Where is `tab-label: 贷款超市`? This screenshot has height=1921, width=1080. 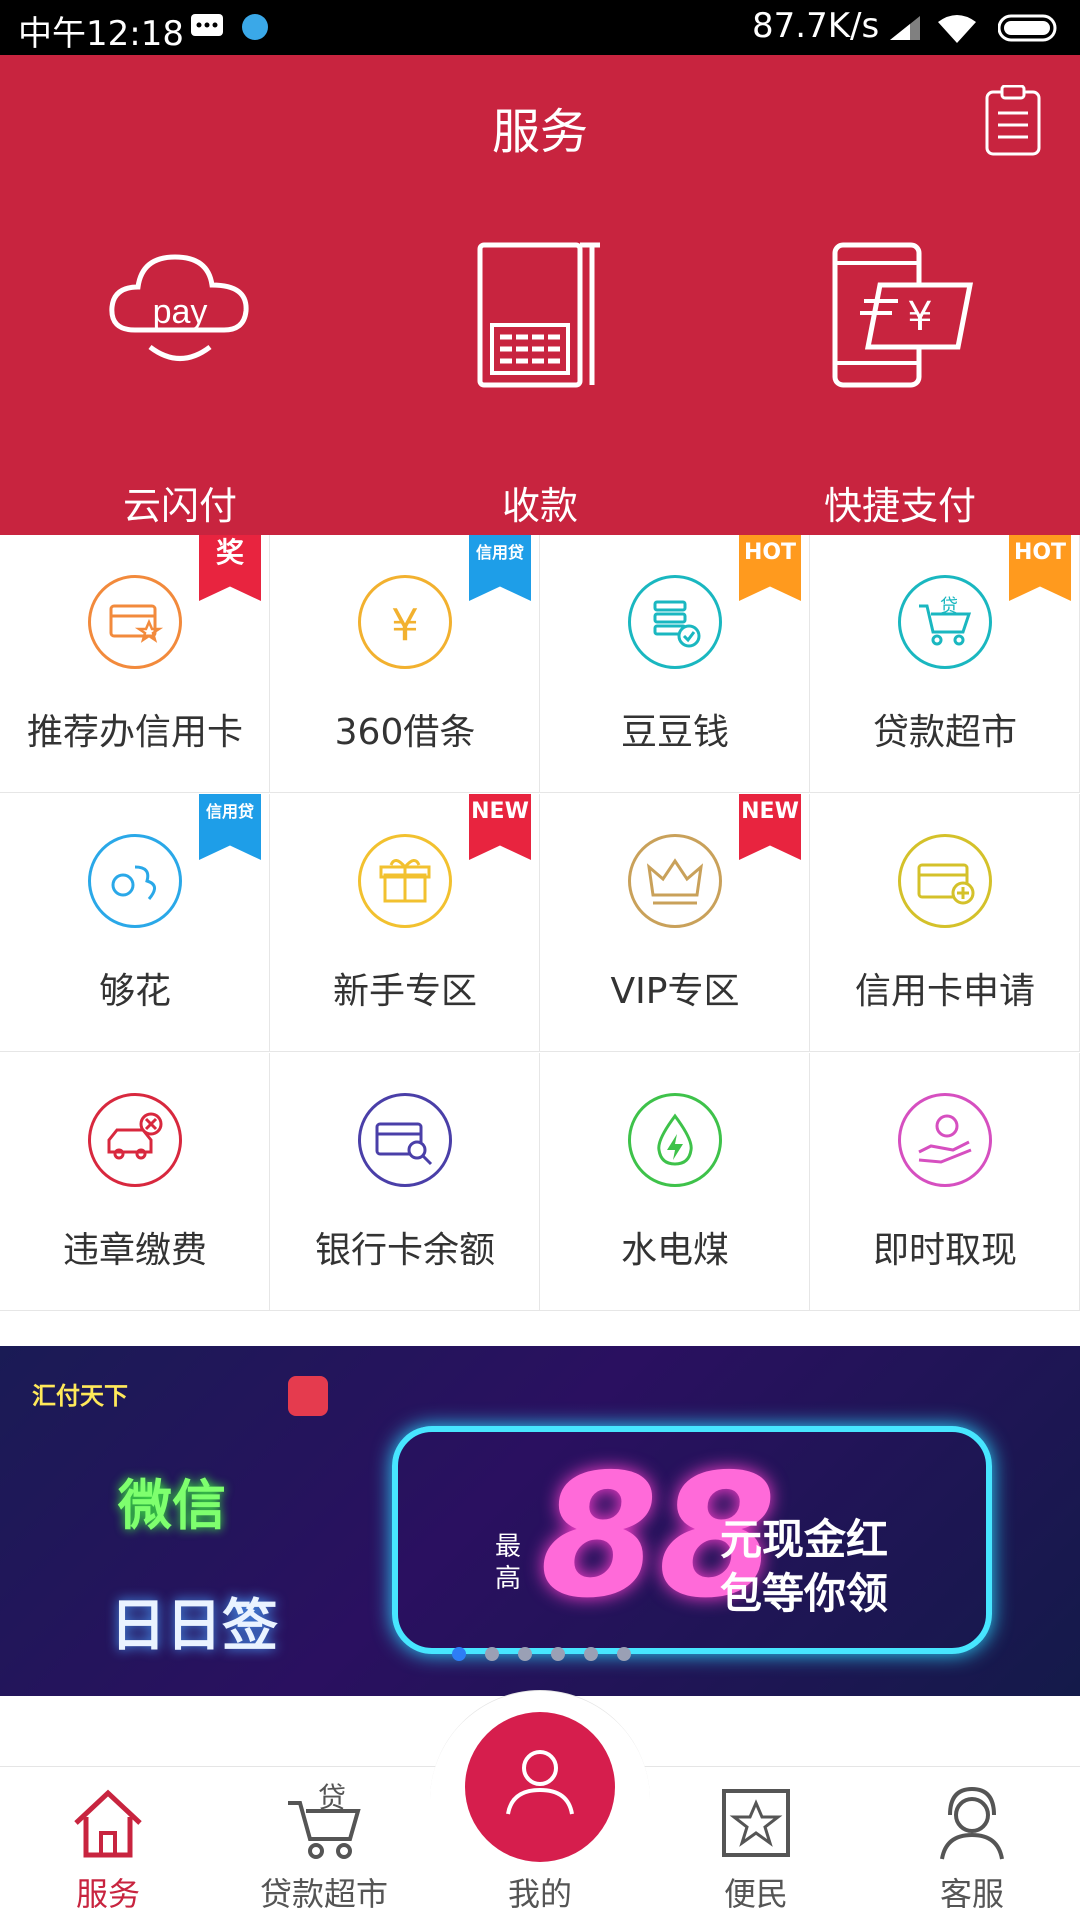 tab-label: 贷款超市 is located at coordinates (323, 1894).